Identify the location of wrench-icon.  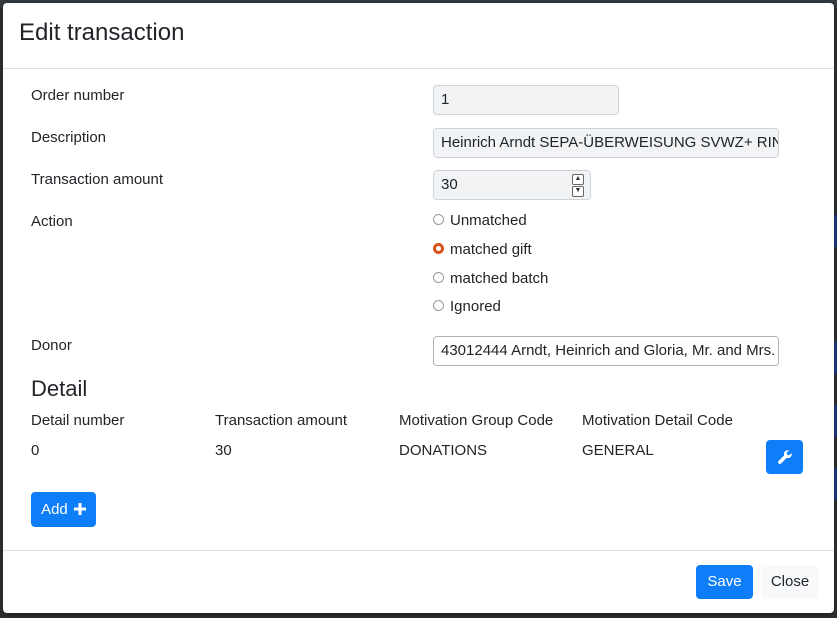
(785, 457).